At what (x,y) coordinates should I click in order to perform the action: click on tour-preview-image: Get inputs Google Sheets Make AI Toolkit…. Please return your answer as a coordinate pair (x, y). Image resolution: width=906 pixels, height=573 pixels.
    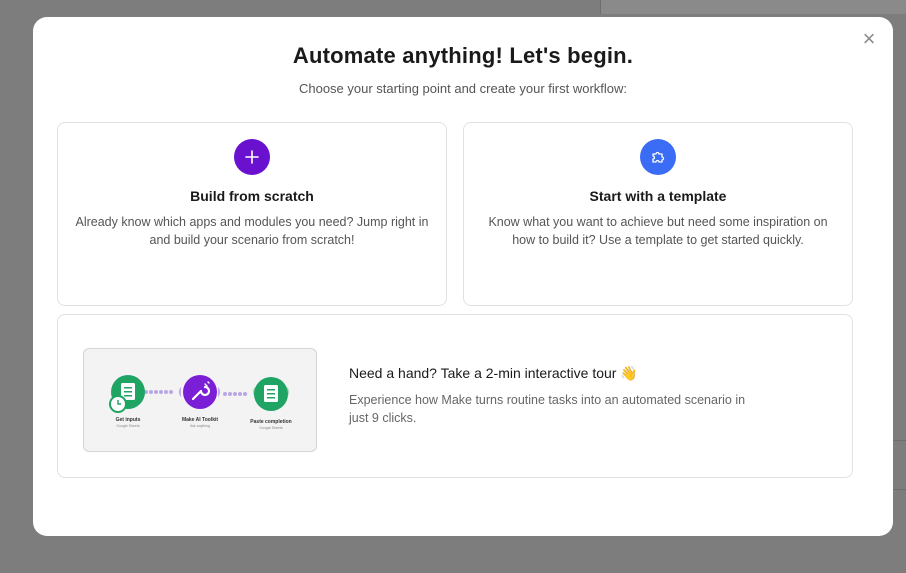
    Looking at the image, I should click on (200, 400).